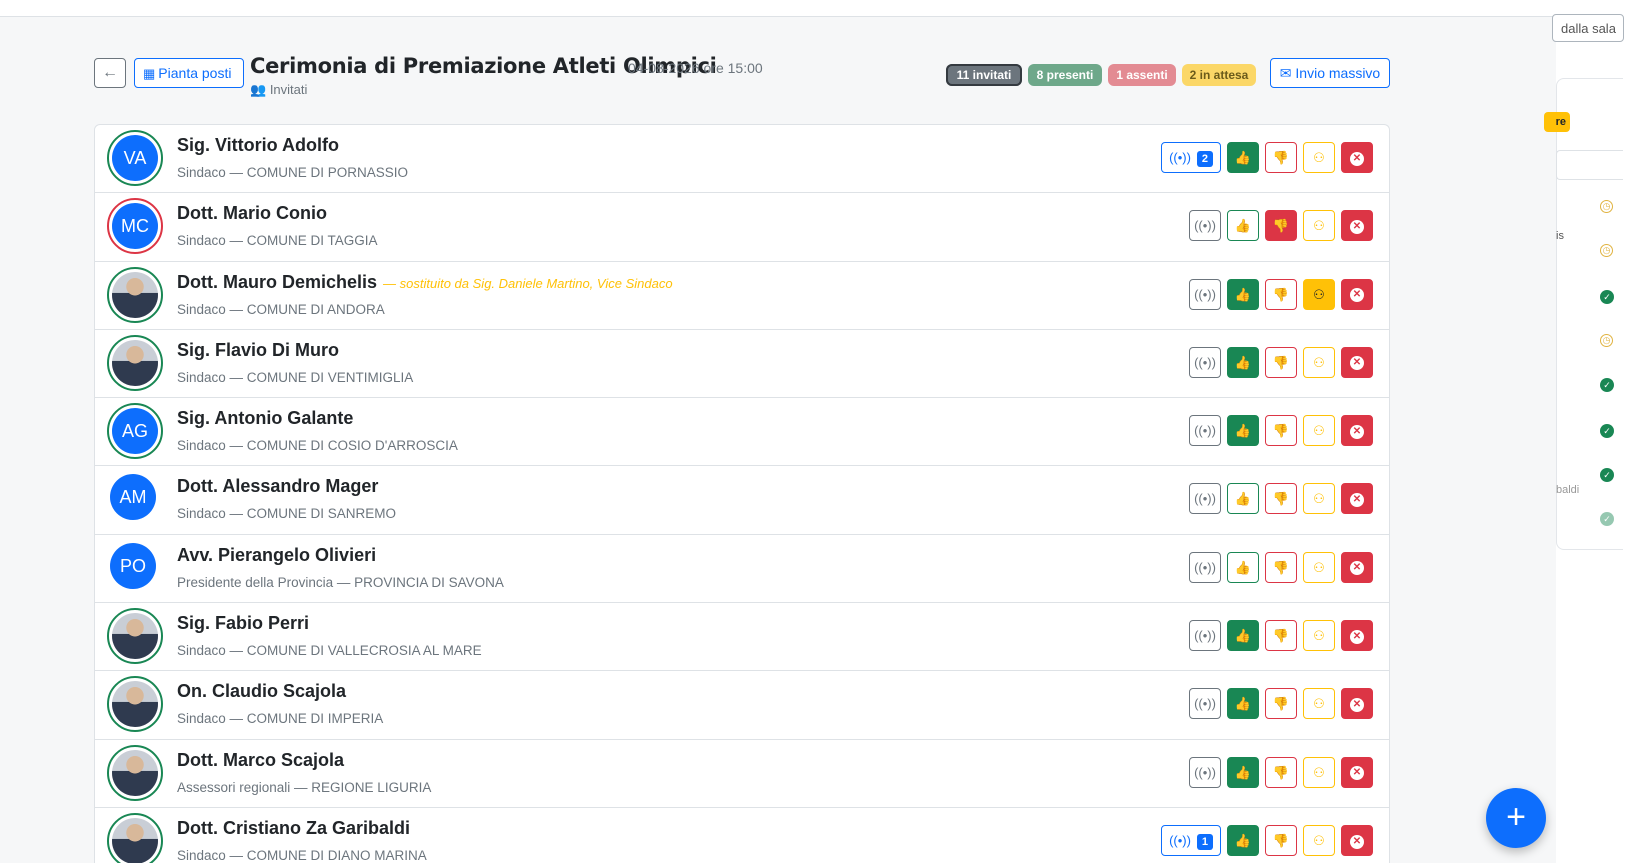  What do you see at coordinates (189, 73) in the screenshot?
I see `seating-plan-button: ▦ Pianta posti` at bounding box center [189, 73].